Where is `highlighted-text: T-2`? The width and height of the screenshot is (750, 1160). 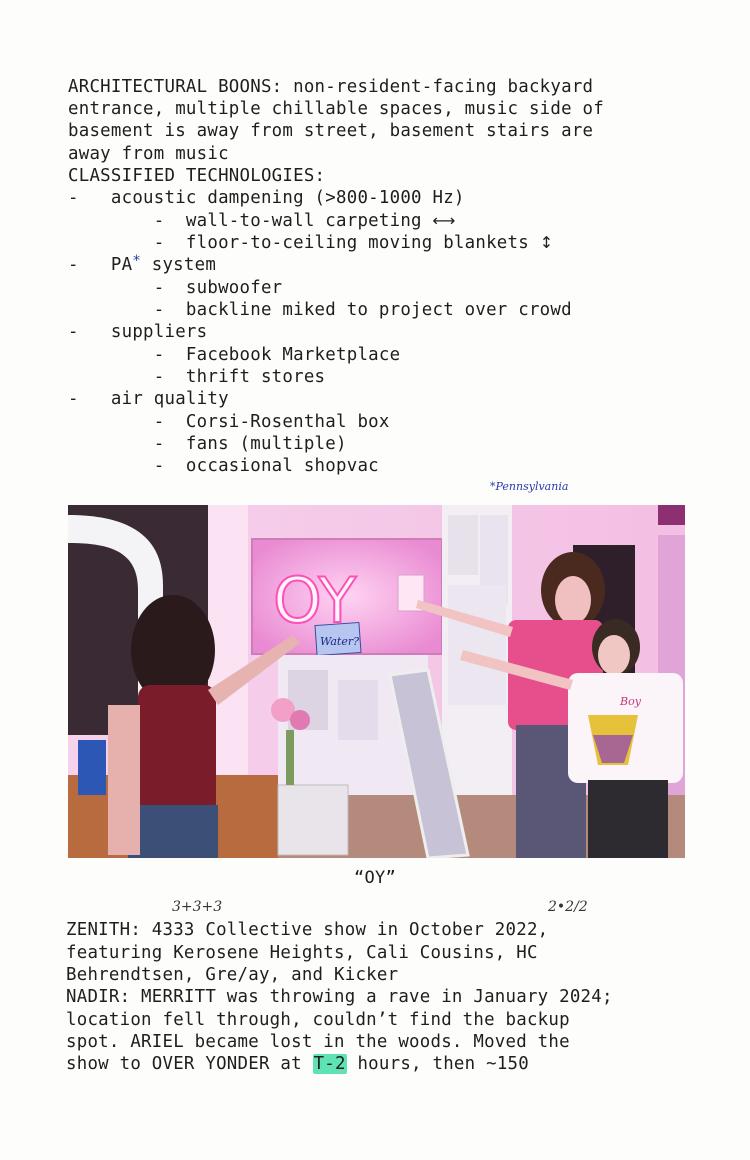 highlighted-text: T-2 is located at coordinates (329, 1064).